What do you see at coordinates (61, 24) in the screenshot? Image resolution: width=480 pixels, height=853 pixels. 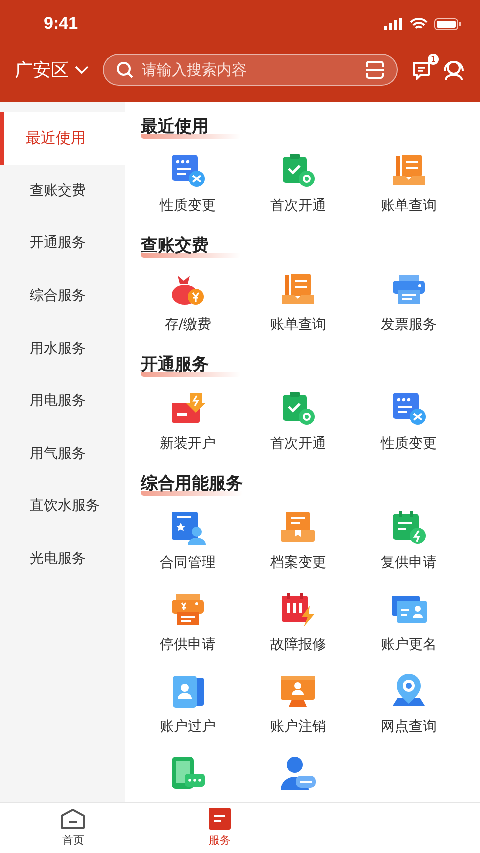 I see `status-time: 9:41` at bounding box center [61, 24].